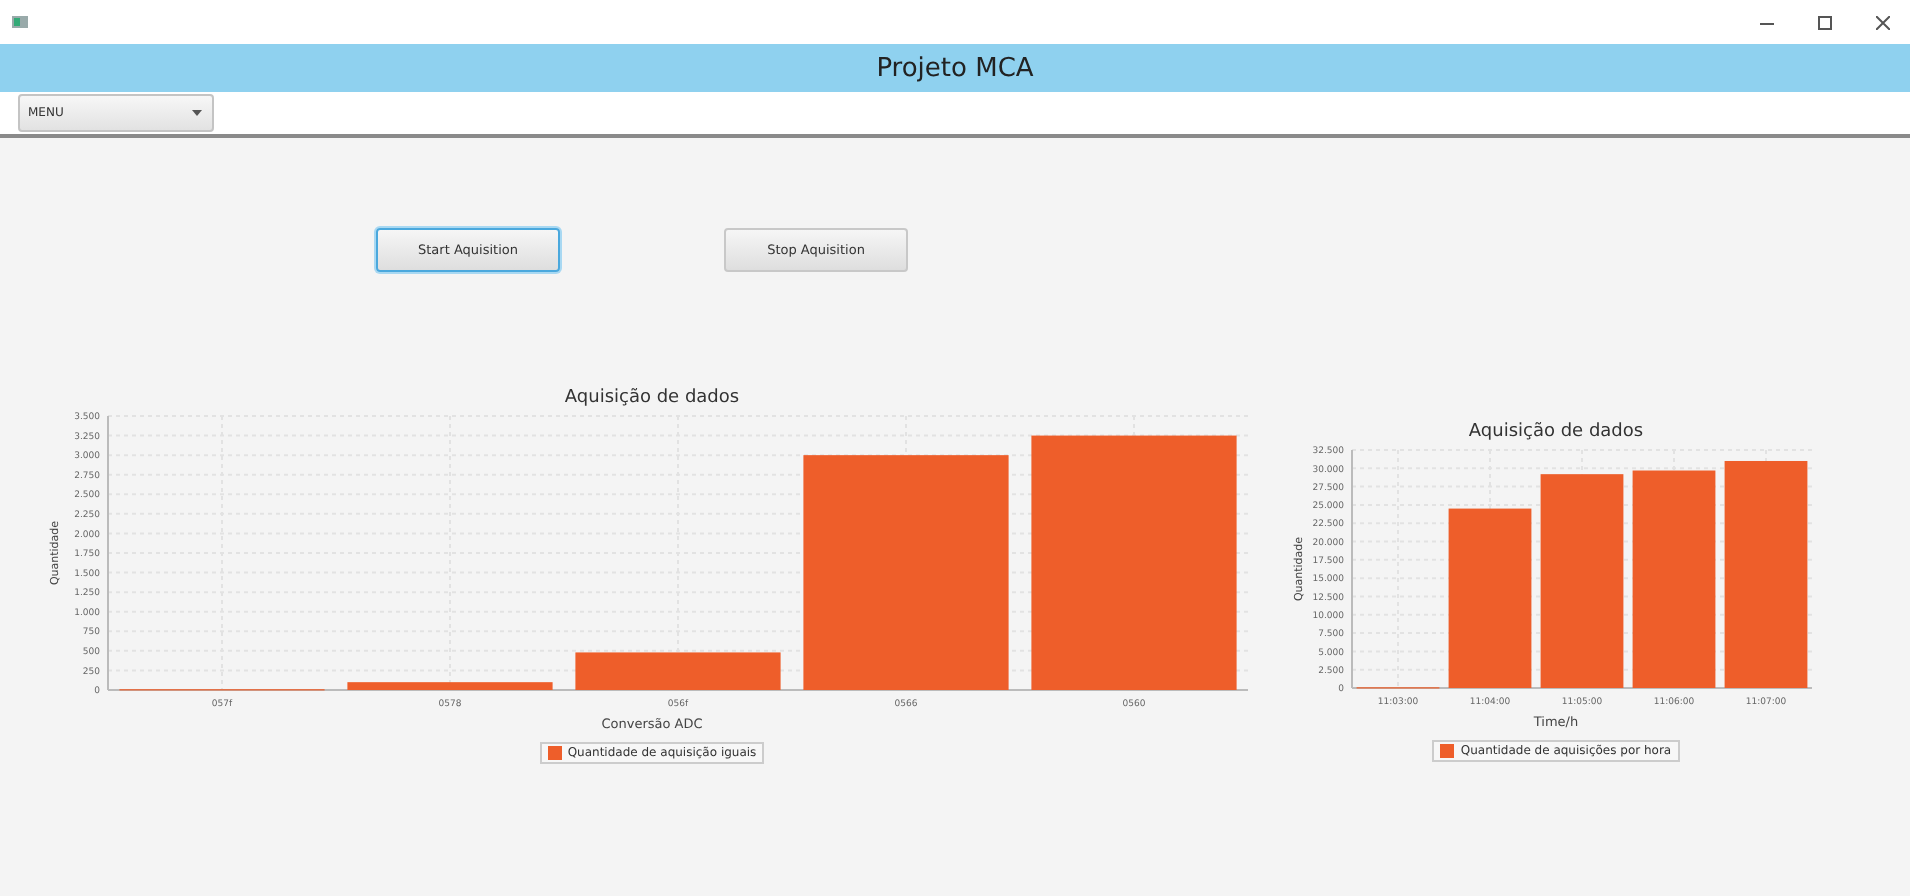 This screenshot has width=1910, height=896. Describe the element at coordinates (197, 113) in the screenshot. I see `caret-icon` at that location.